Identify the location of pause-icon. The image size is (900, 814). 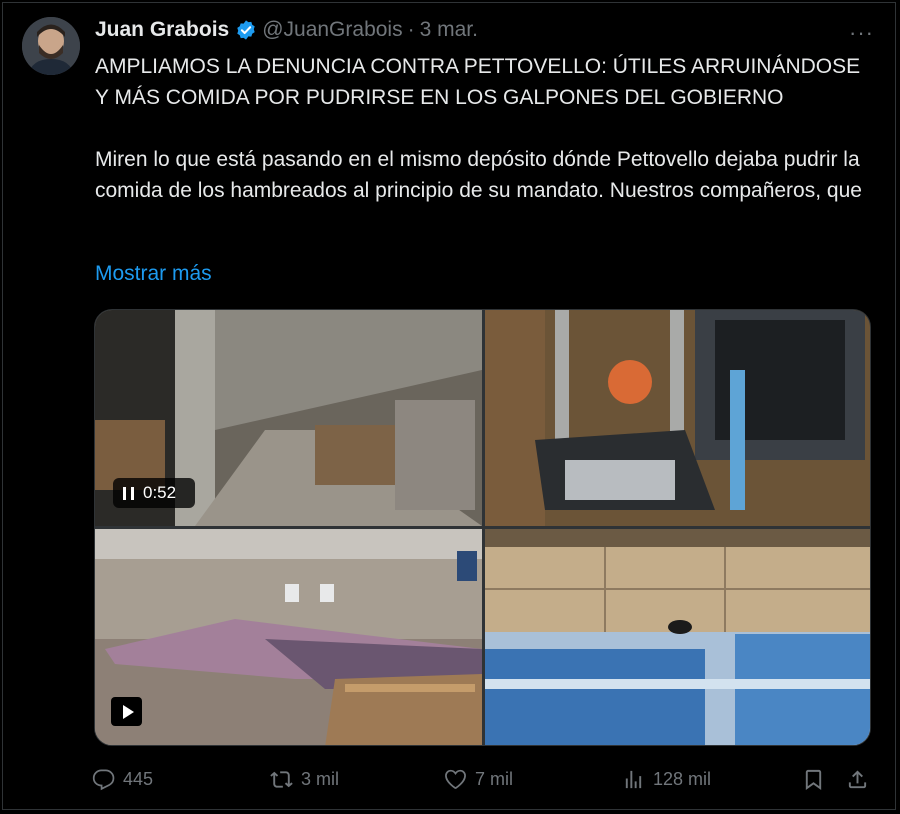
(128, 493).